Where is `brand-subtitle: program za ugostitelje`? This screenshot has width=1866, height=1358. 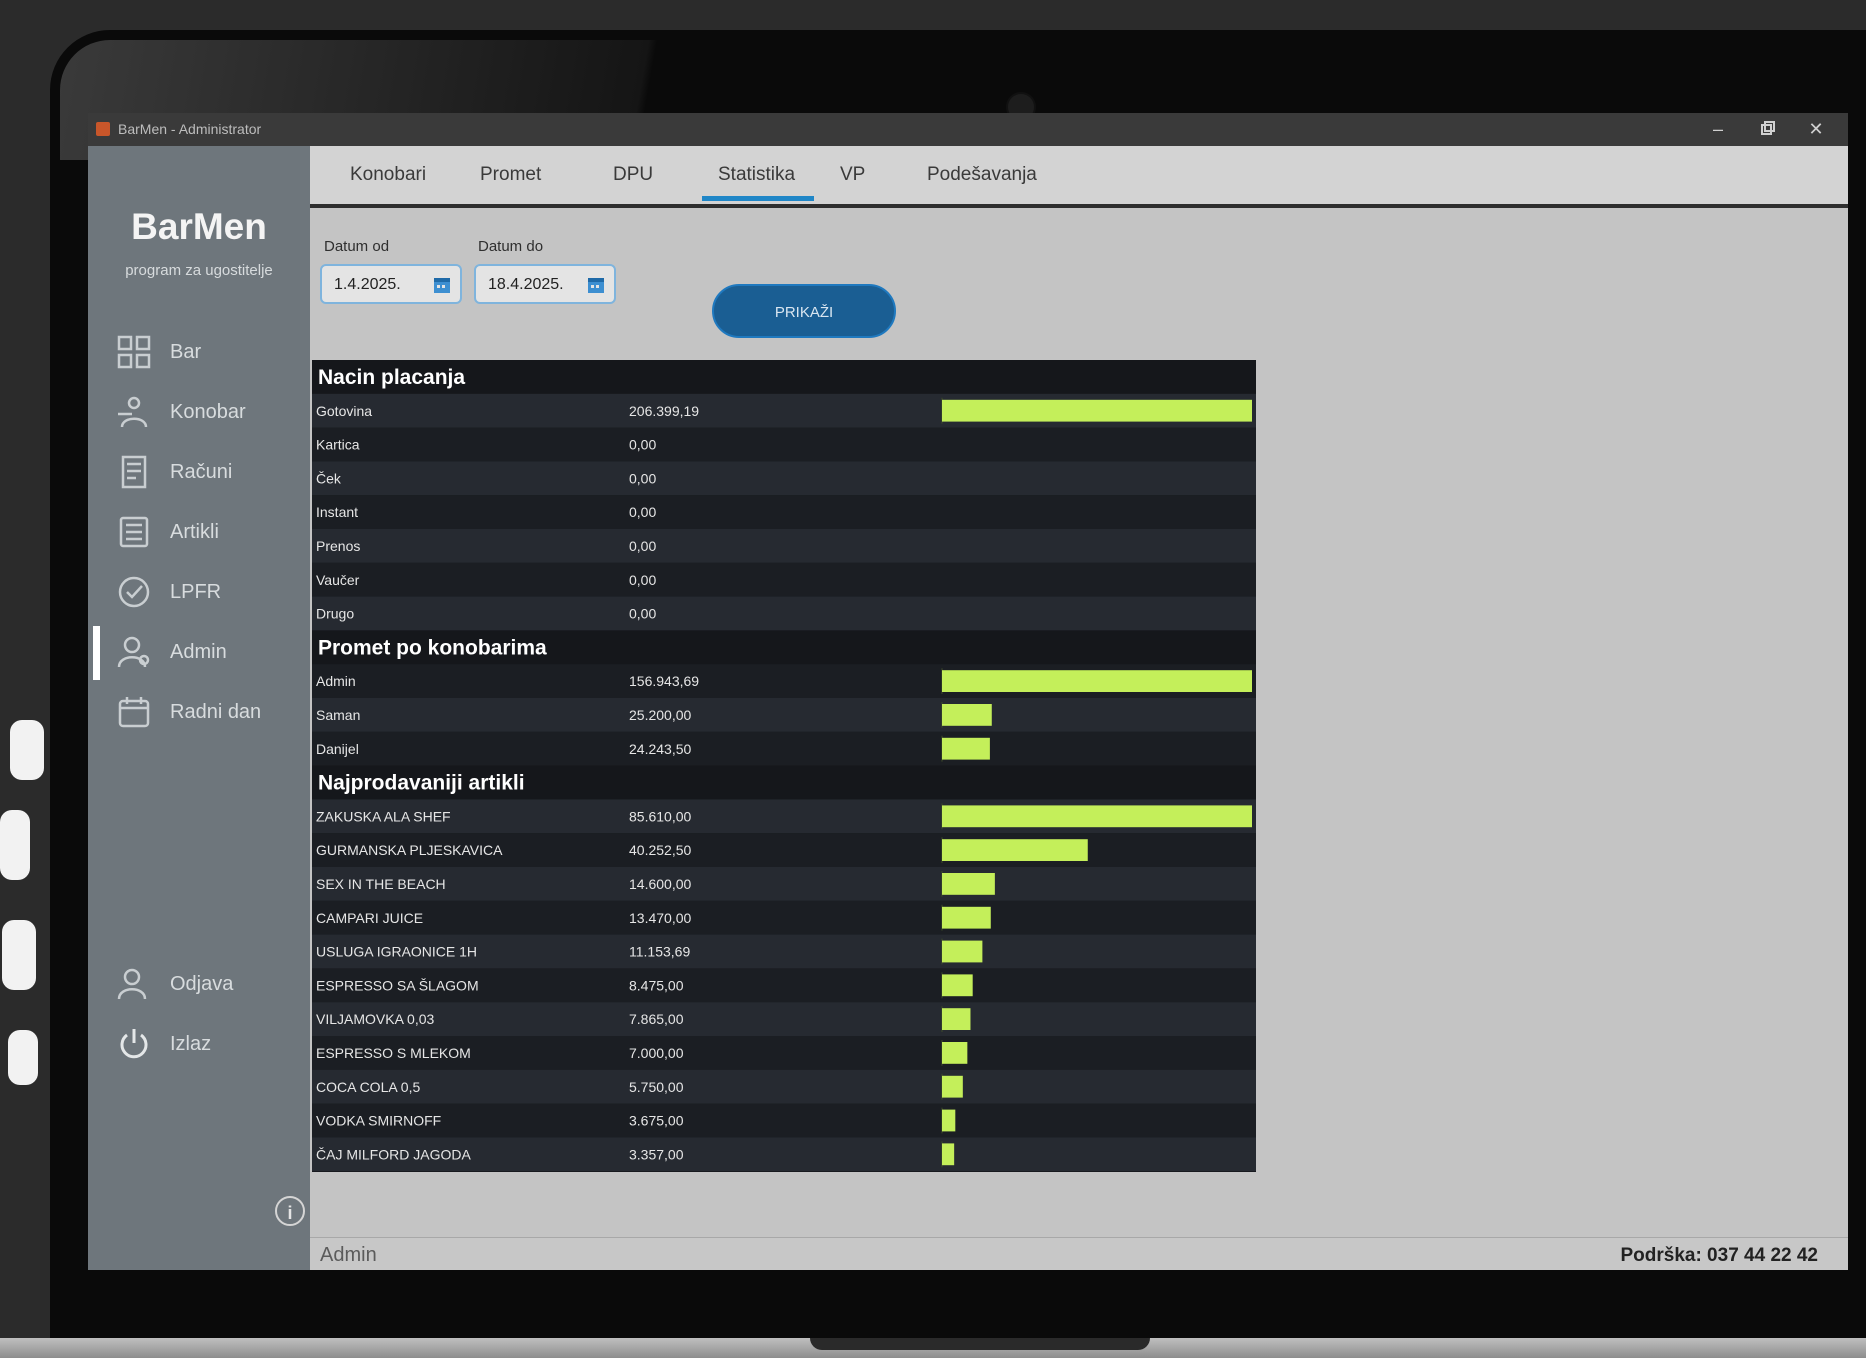
brand-subtitle: program za ugostitelje is located at coordinates (199, 270).